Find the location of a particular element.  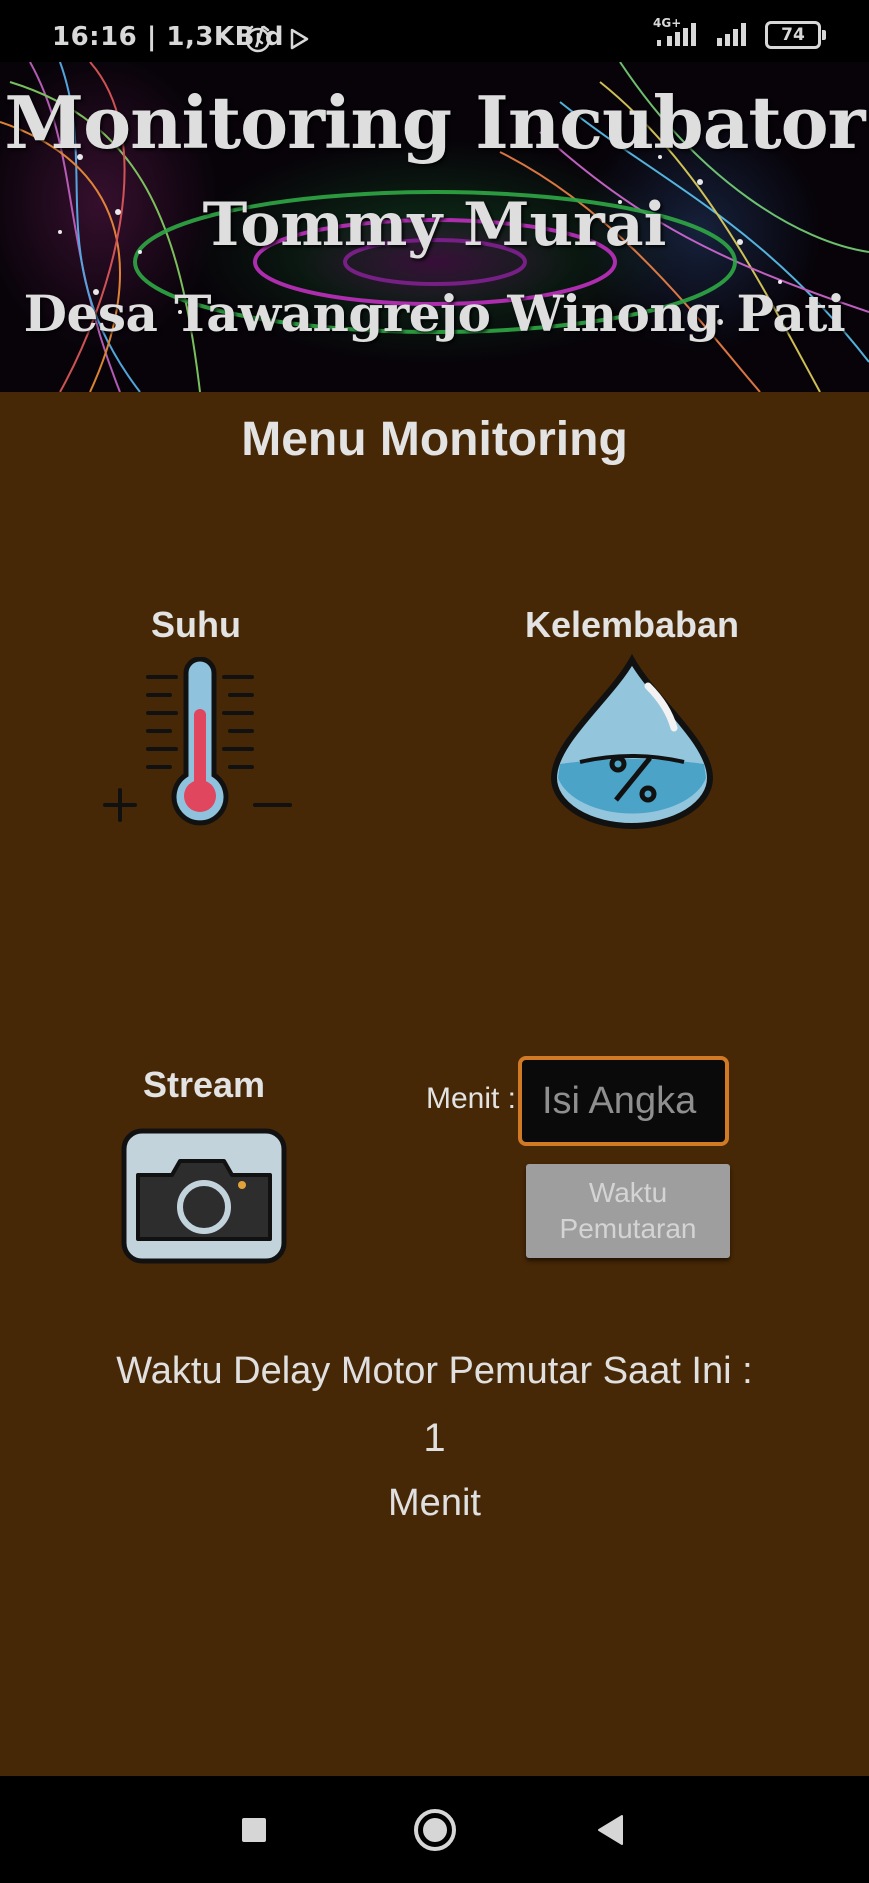

current-delay-label: Waktu Delay Motor Pemutar Saat Ini : is located at coordinates (434, 1371).